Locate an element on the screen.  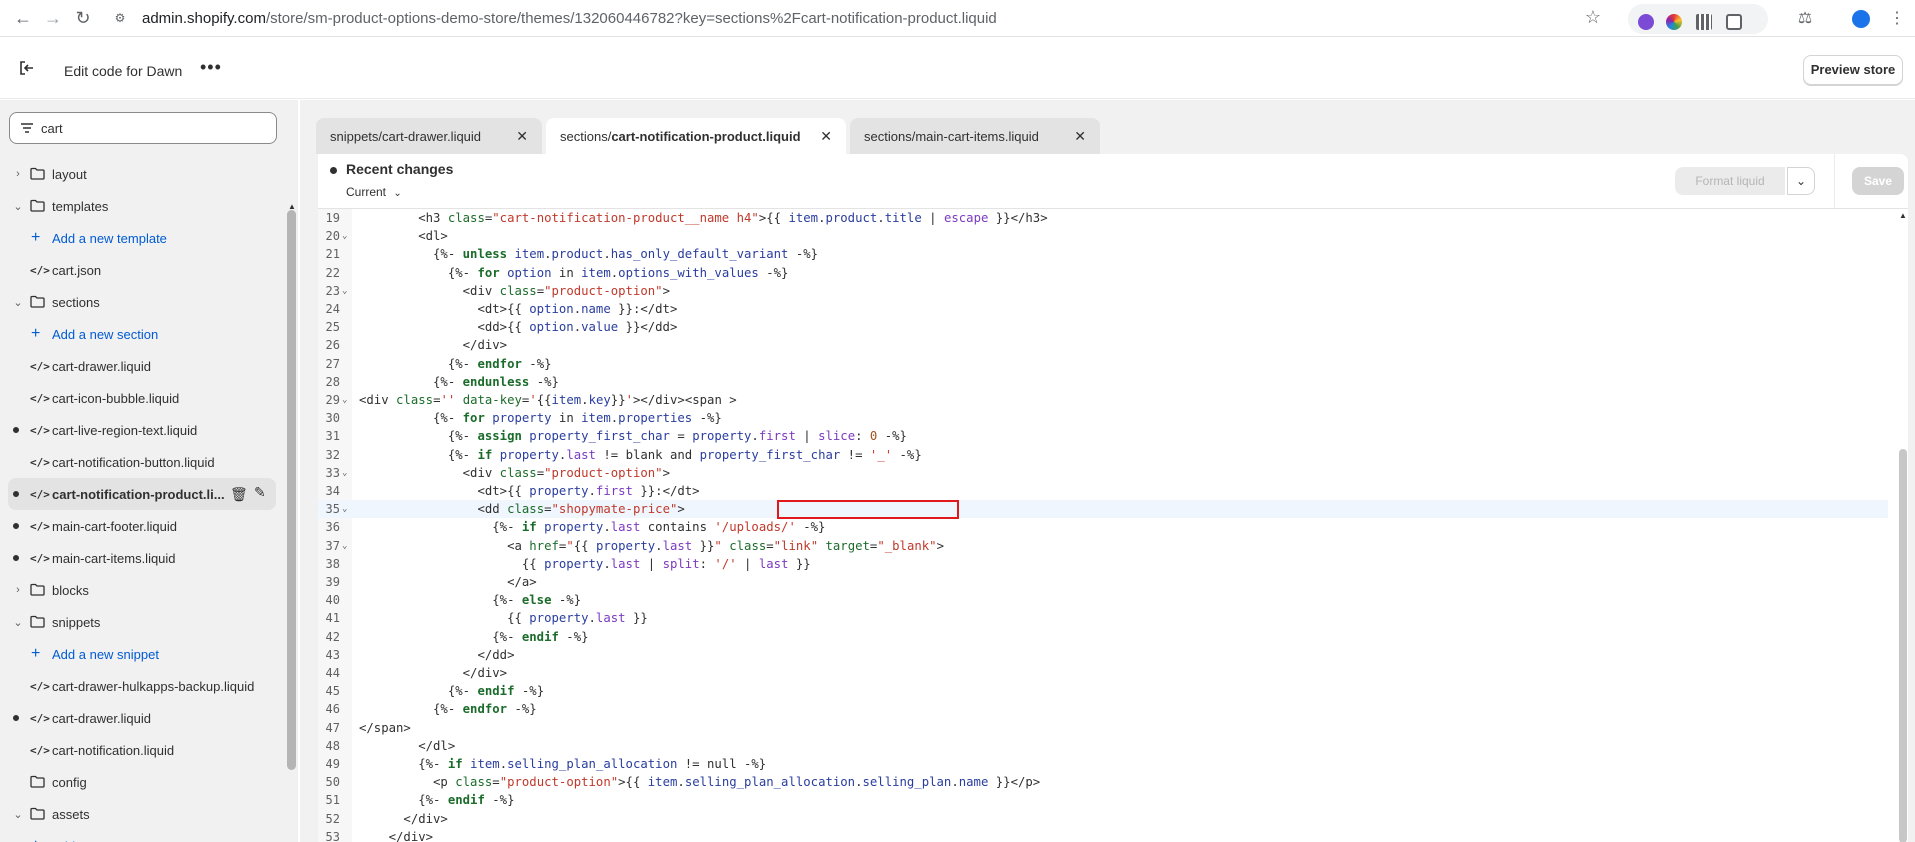
more-actions-icon: ••• is located at coordinates (211, 67).